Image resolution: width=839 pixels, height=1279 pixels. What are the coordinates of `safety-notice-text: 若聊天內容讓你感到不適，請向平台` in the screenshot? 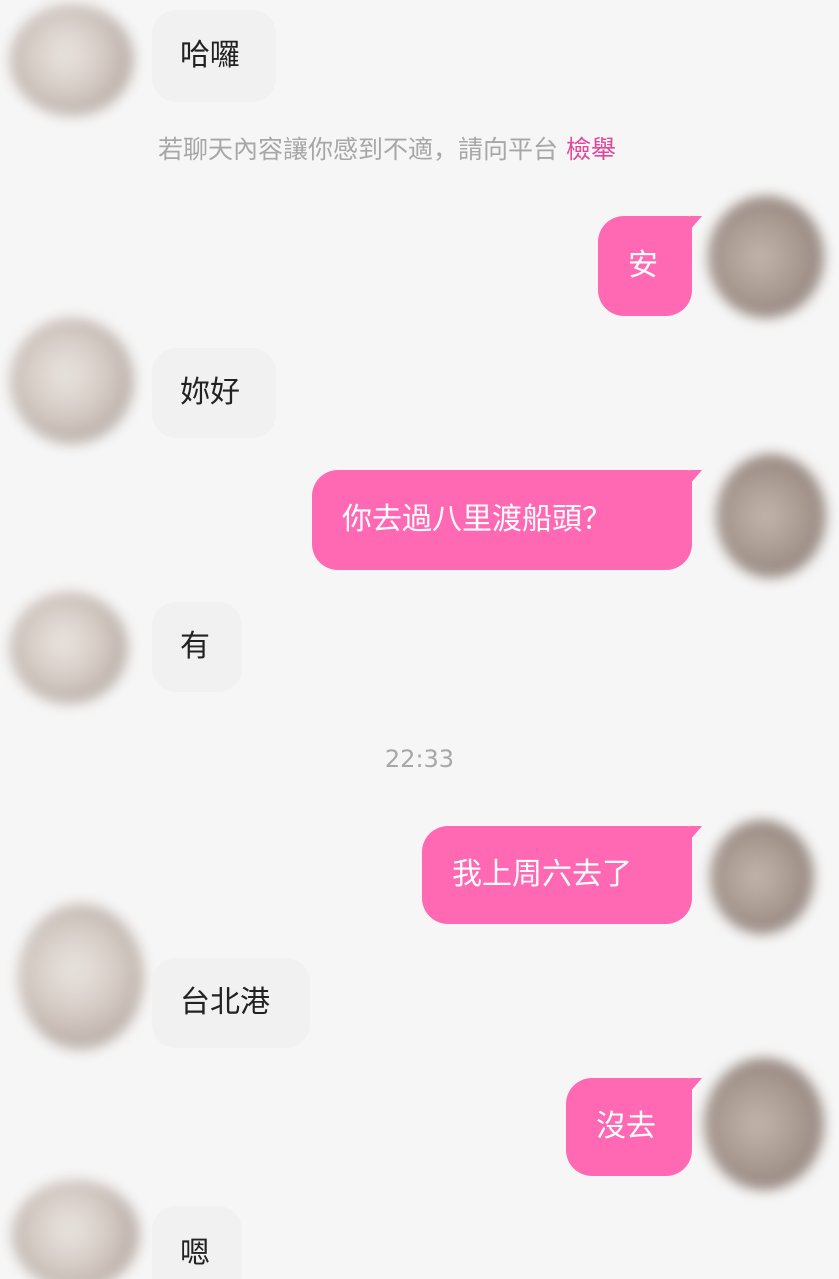 It's located at (358, 149).